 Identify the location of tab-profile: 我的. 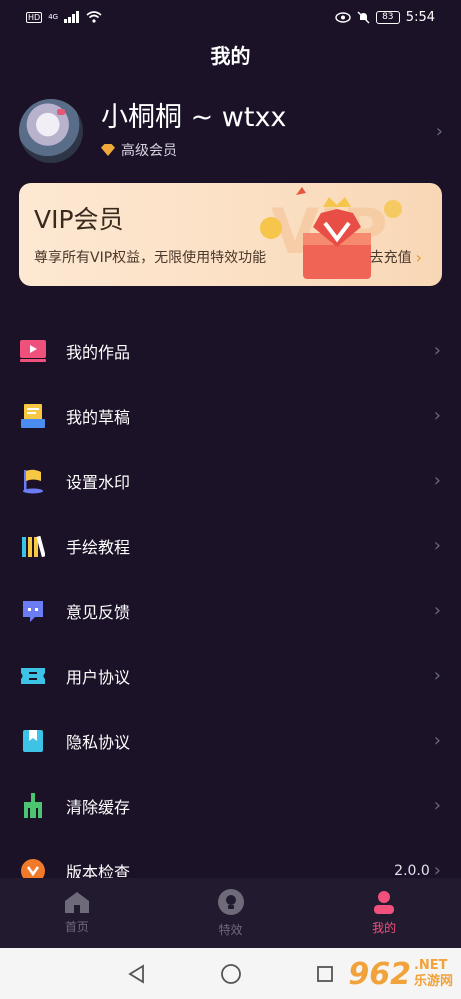
(384, 913).